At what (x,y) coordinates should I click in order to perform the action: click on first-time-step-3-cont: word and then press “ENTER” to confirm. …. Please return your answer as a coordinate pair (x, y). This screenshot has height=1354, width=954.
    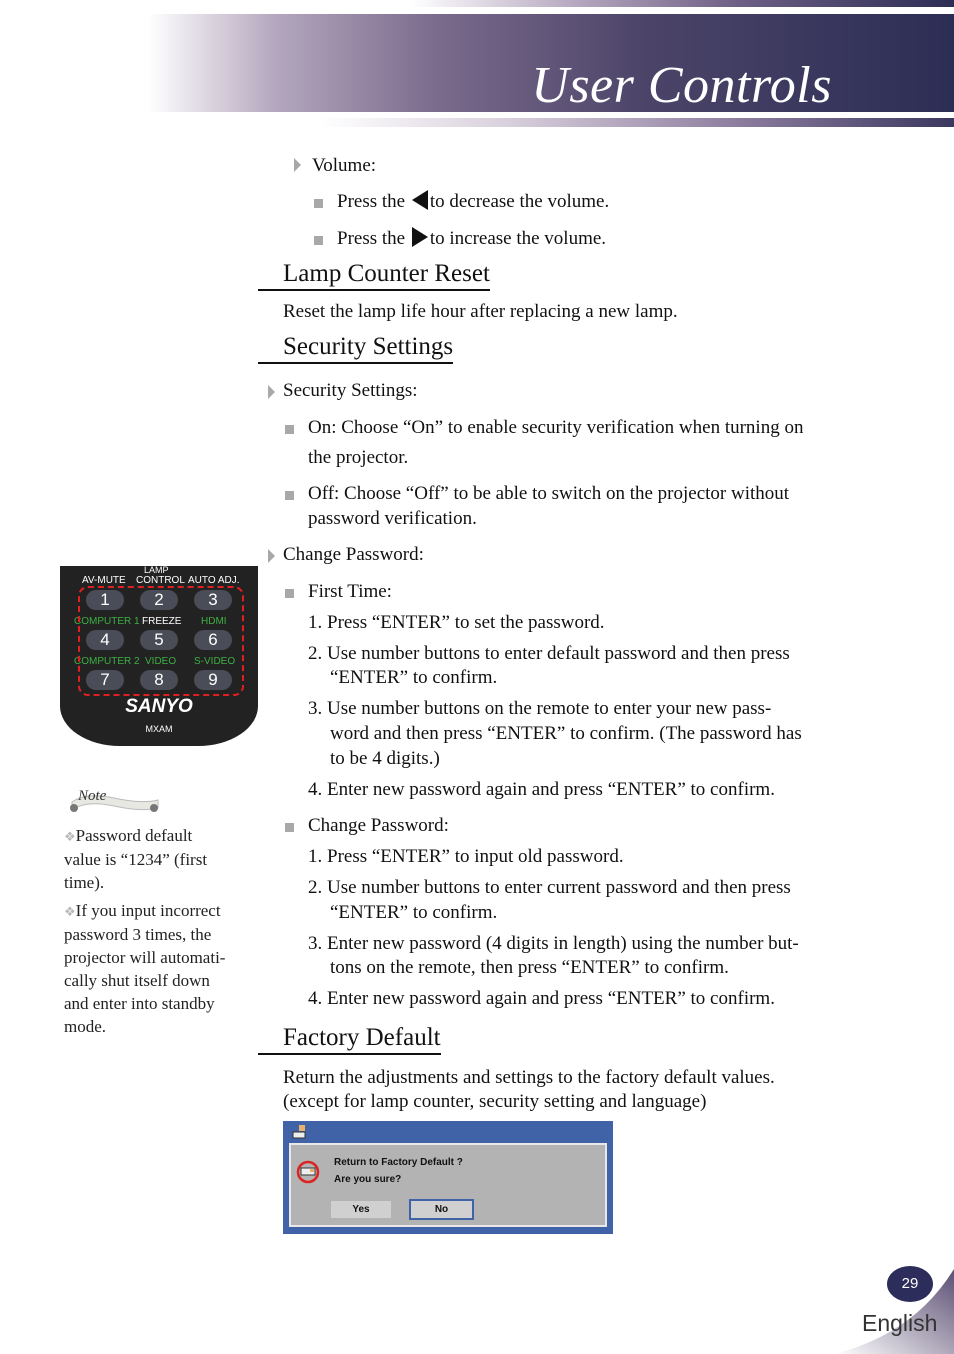
    Looking at the image, I should click on (566, 733).